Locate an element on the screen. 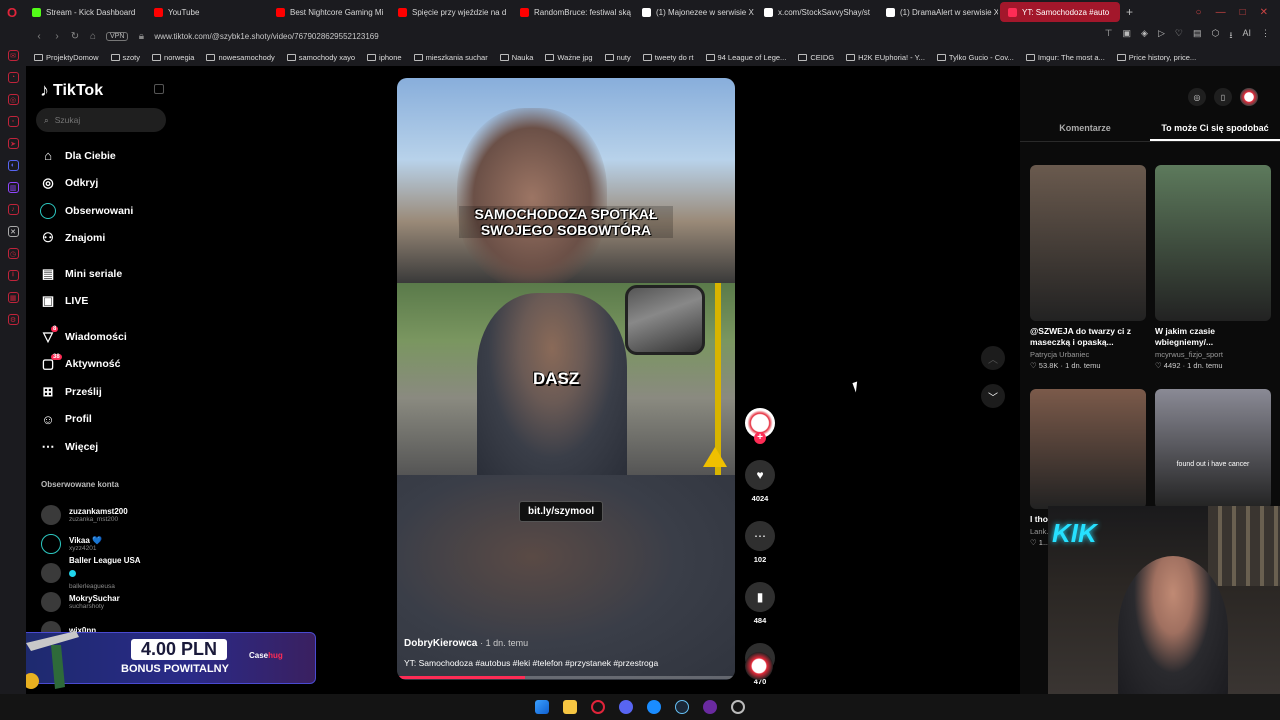  forward-button: › is located at coordinates (57, 36).